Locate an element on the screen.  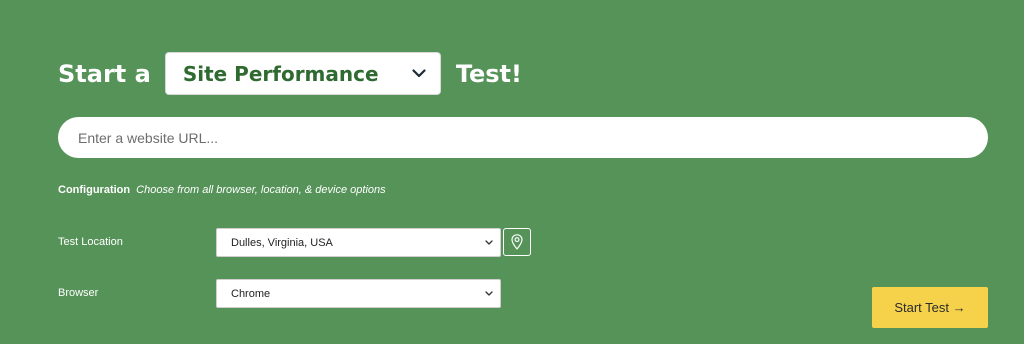
test-location-select: Dulles, Virginia, USA is located at coordinates (358, 242).